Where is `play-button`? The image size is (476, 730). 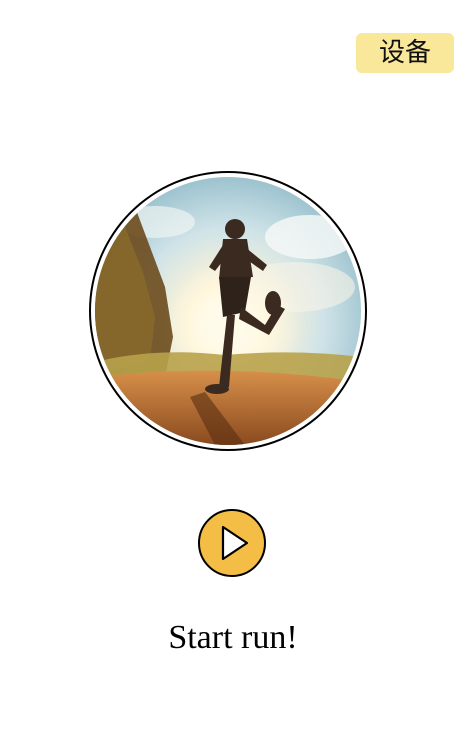
play-button is located at coordinates (232, 543).